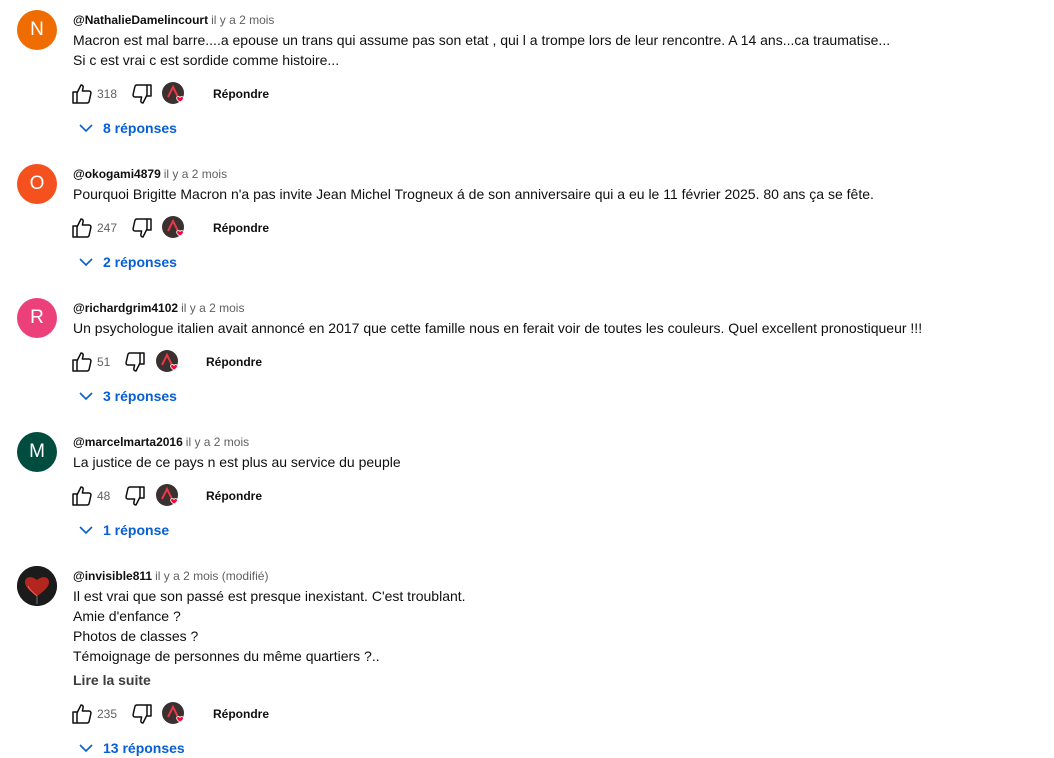 The image size is (1054, 758). I want to click on author-name: @invisible811, so click(112, 576).